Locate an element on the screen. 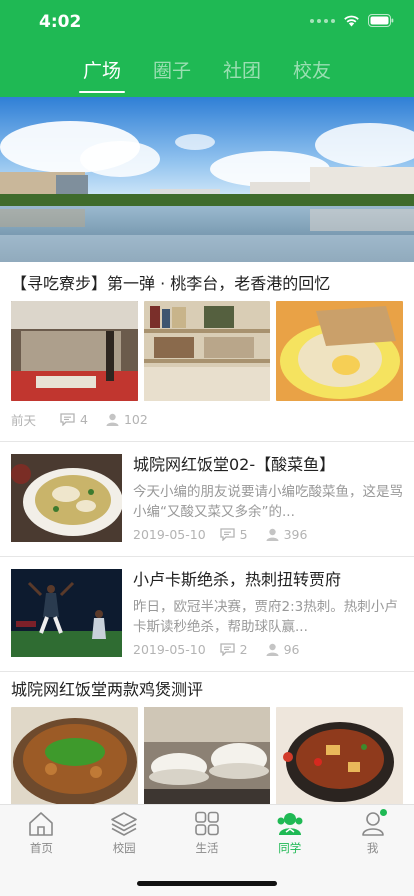 The height and width of the screenshot is (896, 414). post-meta: 2019-05-10 5 396 is located at coordinates (268, 534).